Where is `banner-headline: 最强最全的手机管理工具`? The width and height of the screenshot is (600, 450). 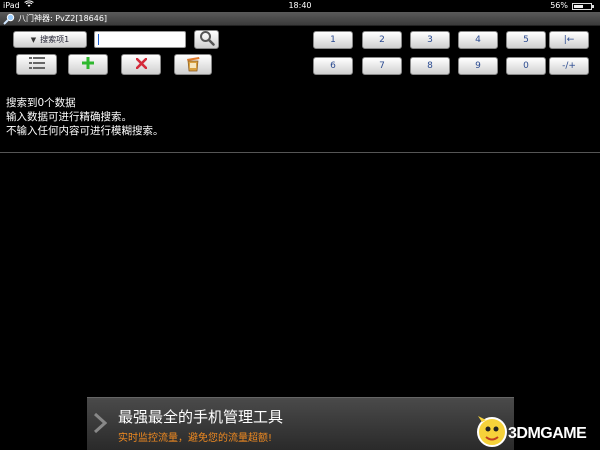
banner-headline: 最强最全的手机管理工具 is located at coordinates (201, 417).